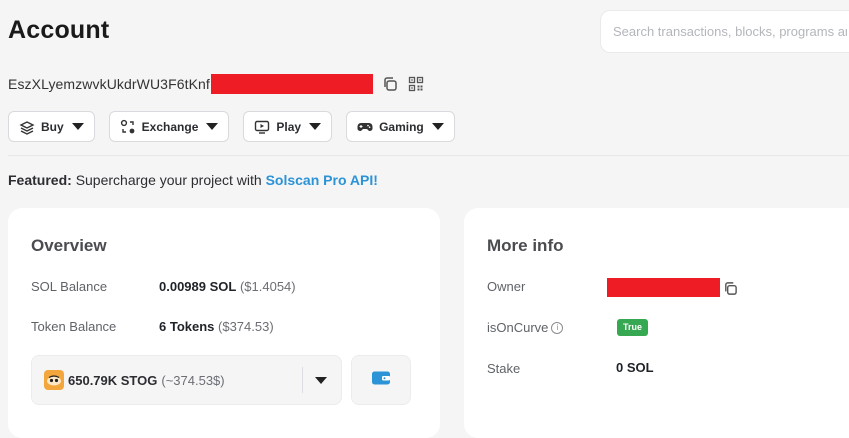 This screenshot has width=849, height=438. I want to click on gaming-button-label: Gaming, so click(401, 126).